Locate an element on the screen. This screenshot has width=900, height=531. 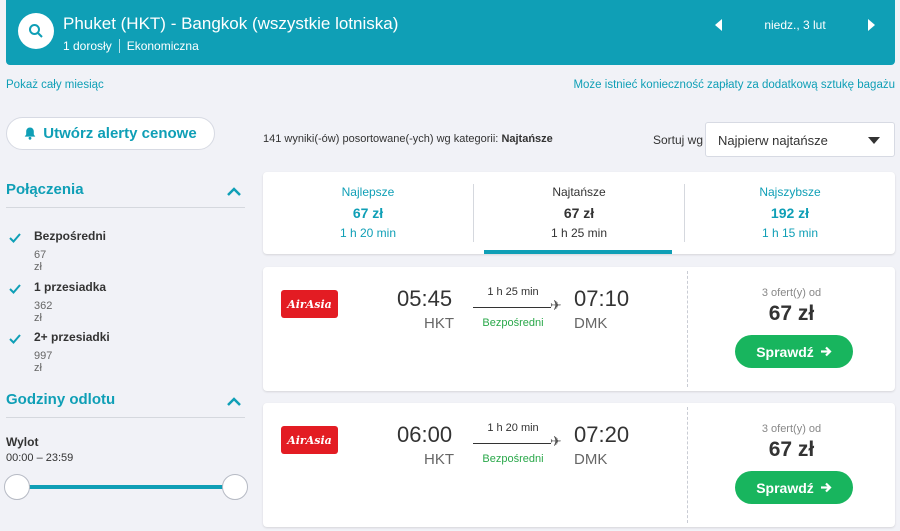
tab-price: 192 zł is located at coordinates (790, 213).